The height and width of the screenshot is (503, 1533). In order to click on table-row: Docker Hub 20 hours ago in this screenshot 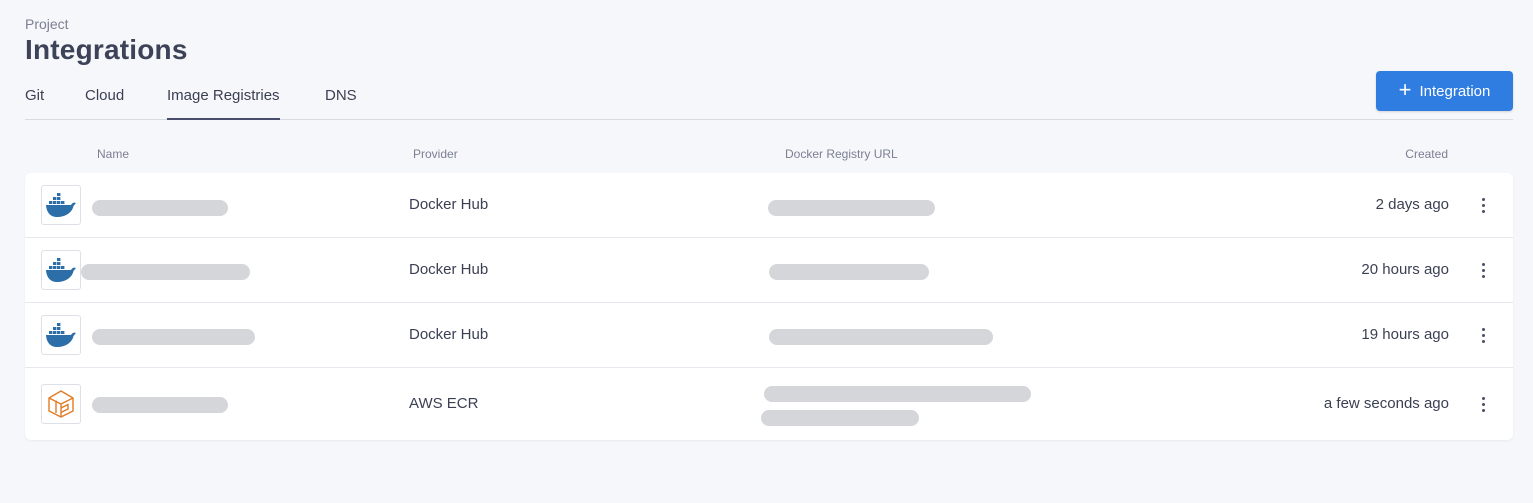, I will do `click(769, 270)`.